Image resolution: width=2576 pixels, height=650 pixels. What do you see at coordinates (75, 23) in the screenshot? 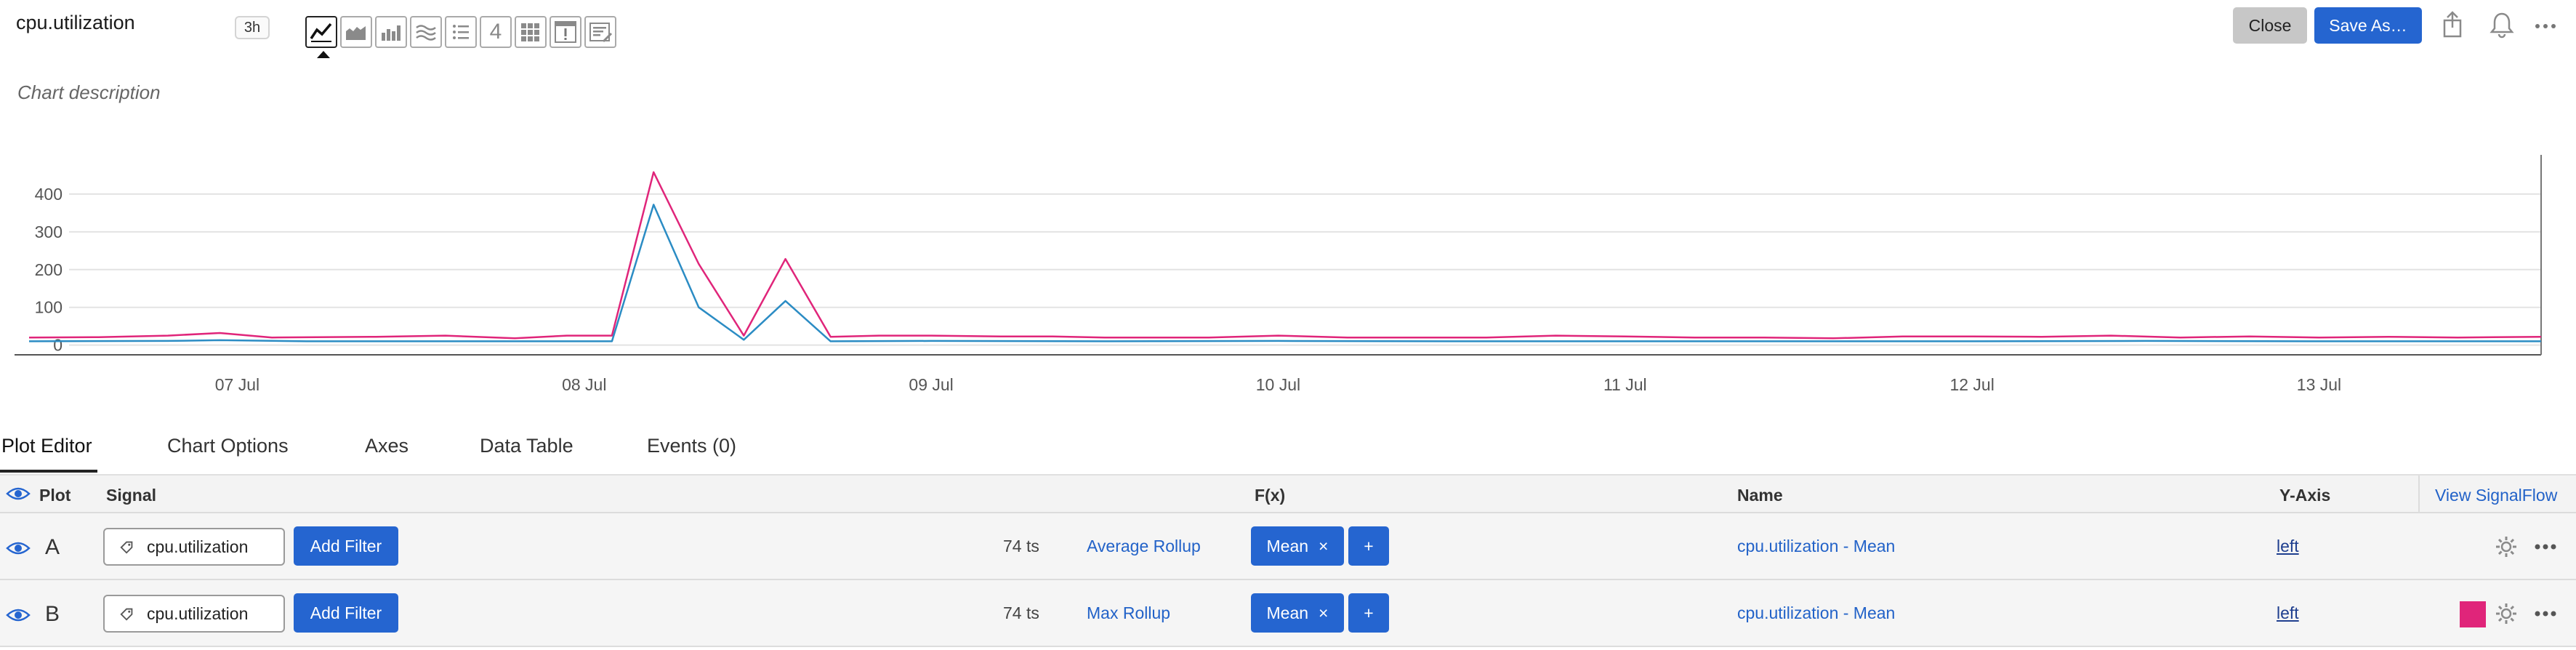
I see `chart-title: cpu.utilization` at bounding box center [75, 23].